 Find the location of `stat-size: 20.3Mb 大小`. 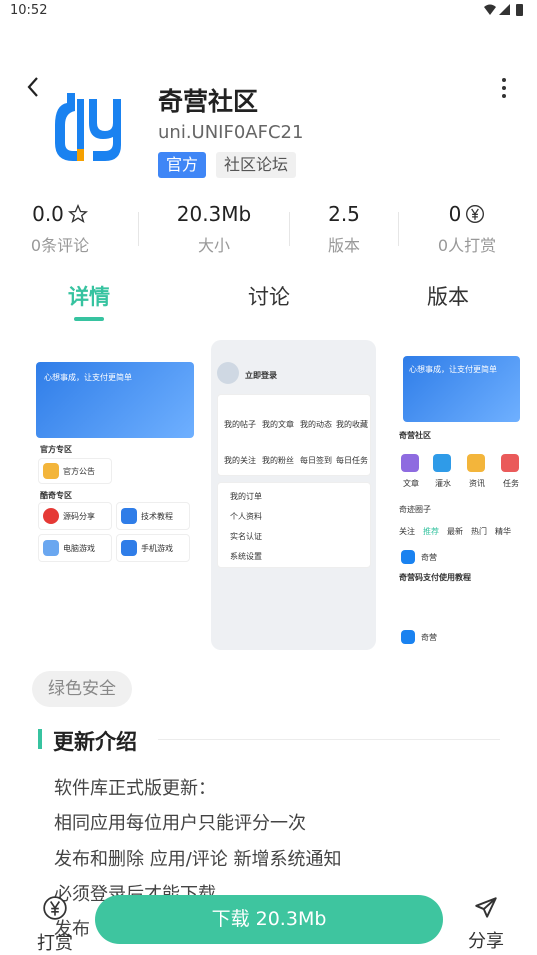

stat-size: 20.3Mb 大小 is located at coordinates (214, 229).